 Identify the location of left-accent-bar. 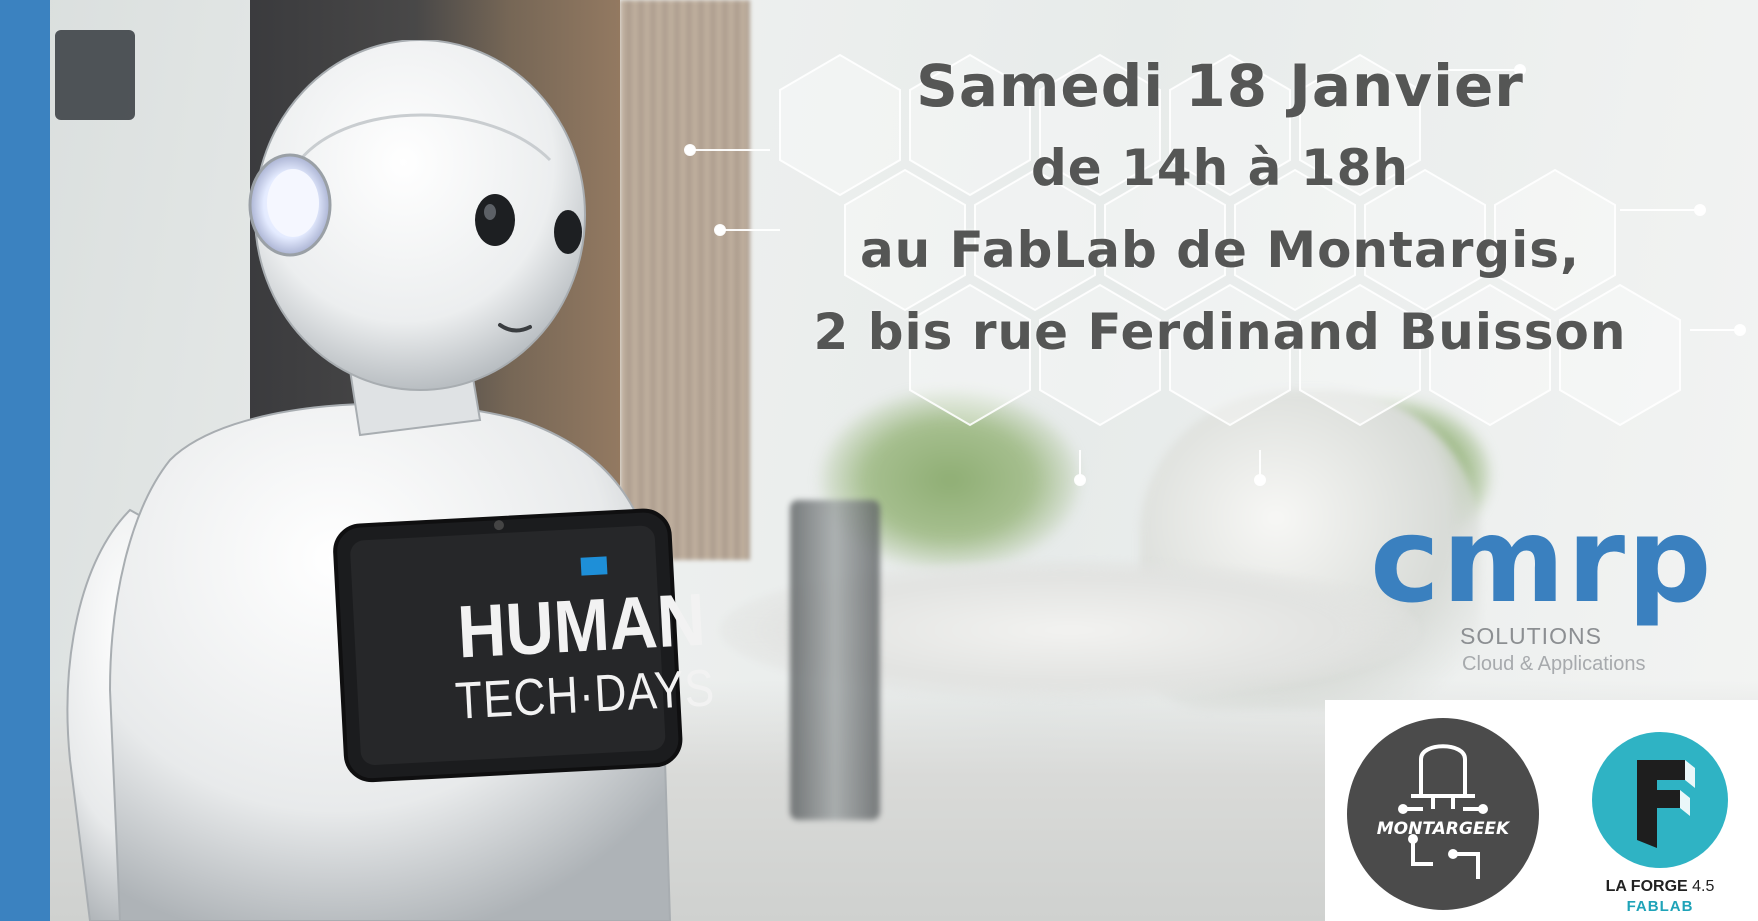
(25, 460).